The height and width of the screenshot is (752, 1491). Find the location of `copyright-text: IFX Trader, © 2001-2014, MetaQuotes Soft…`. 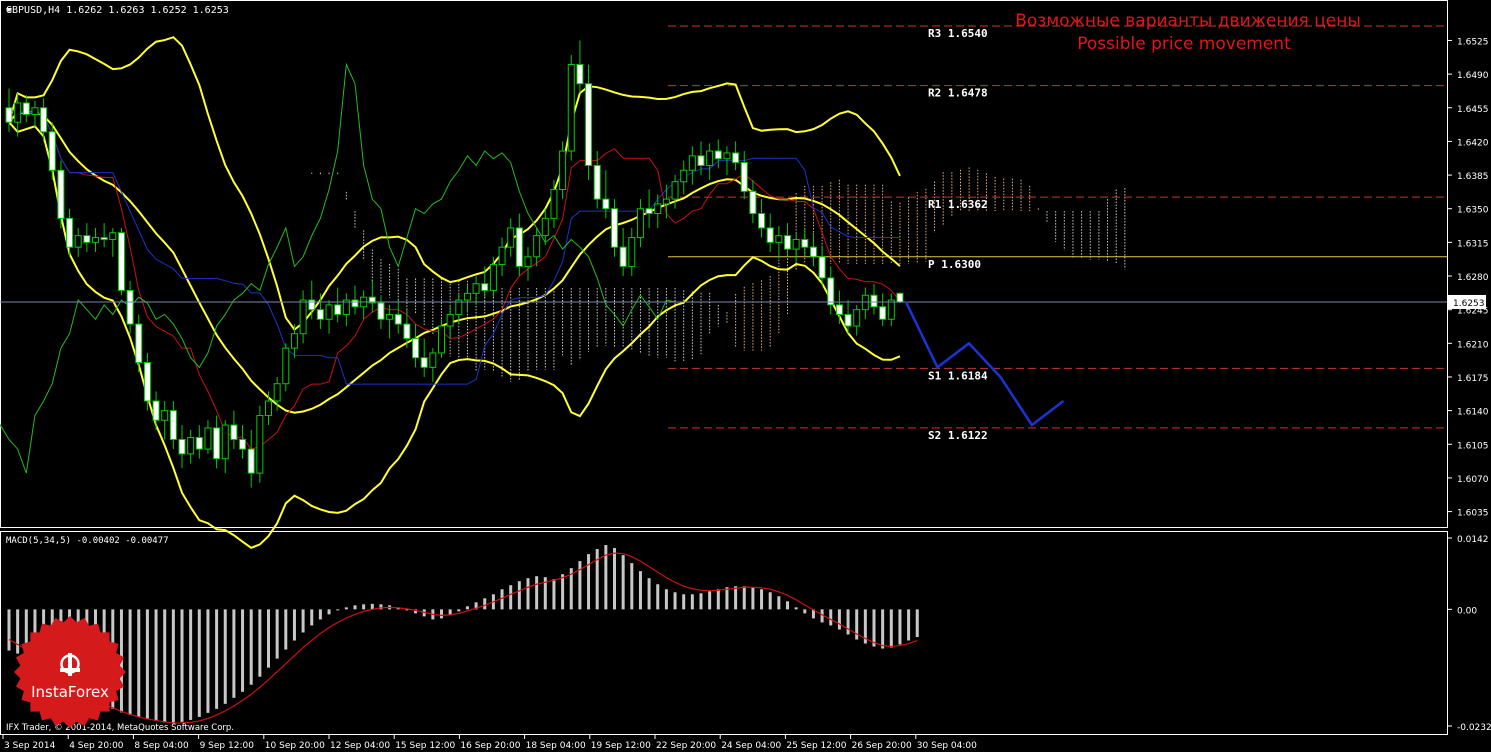

copyright-text: IFX Trader, © 2001-2014, MetaQuotes Soft… is located at coordinates (120, 728).